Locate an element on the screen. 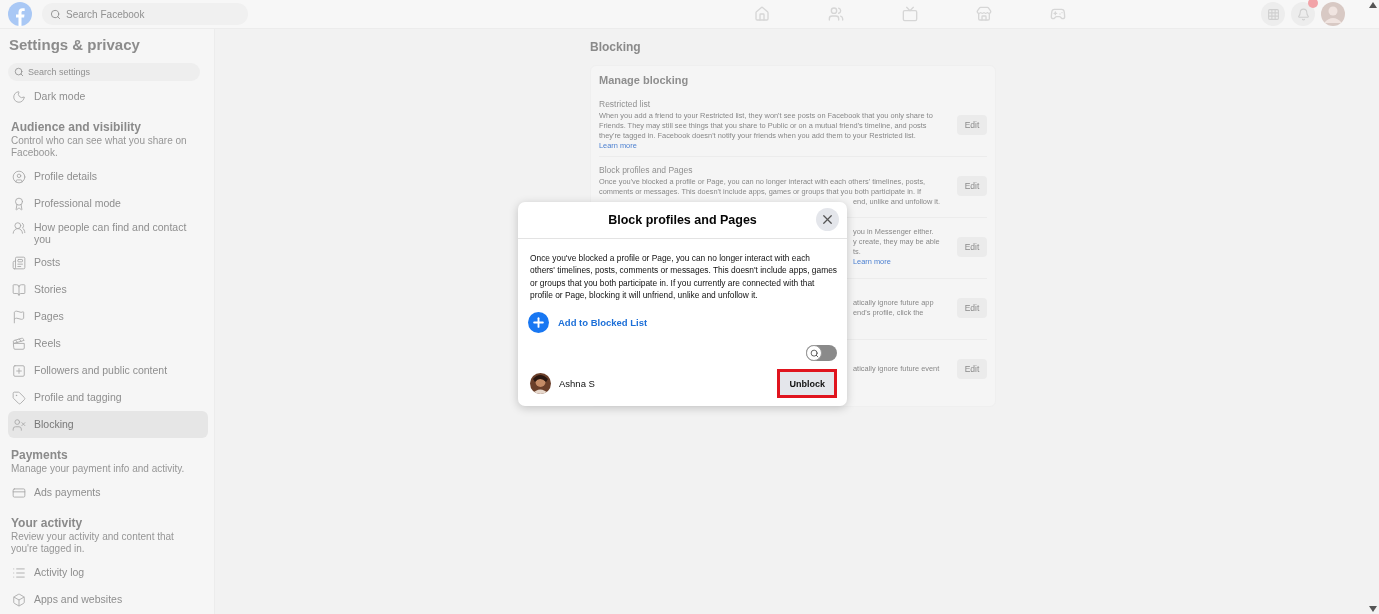 This screenshot has width=1379, height=614. scroll-up-icon is located at coordinates (1373, 5).